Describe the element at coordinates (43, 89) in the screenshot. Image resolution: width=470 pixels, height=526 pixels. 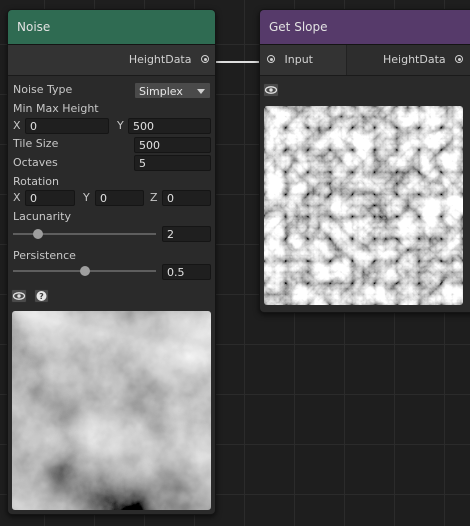
I see `noise-type-label: Noise Type` at that location.